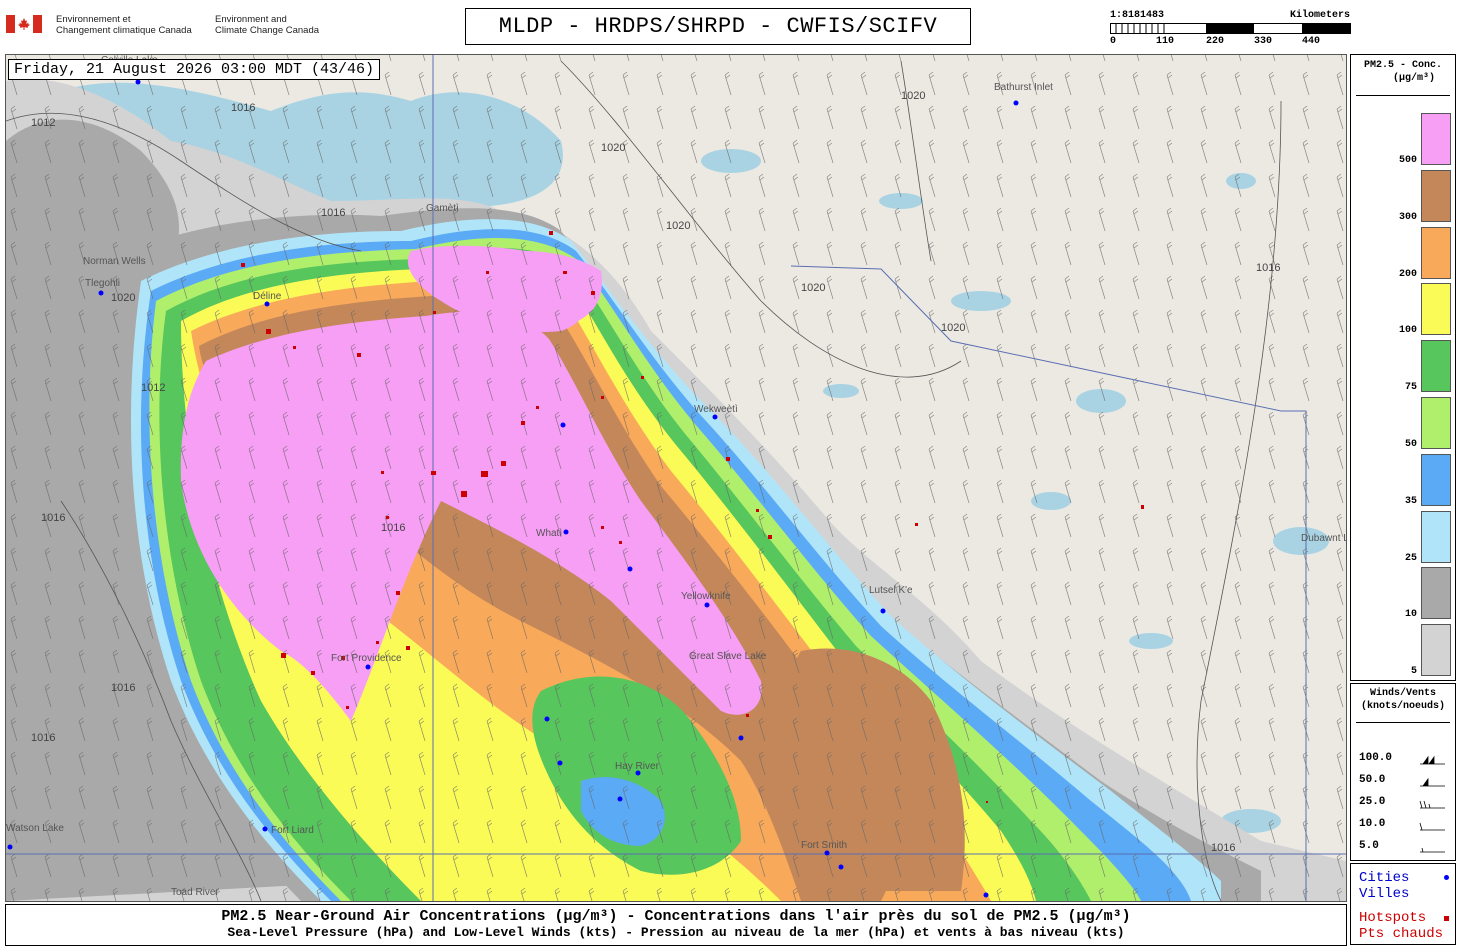  What do you see at coordinates (1137, 15) in the screenshot?
I see `scale-ratio: 1:8181483` at bounding box center [1137, 15].